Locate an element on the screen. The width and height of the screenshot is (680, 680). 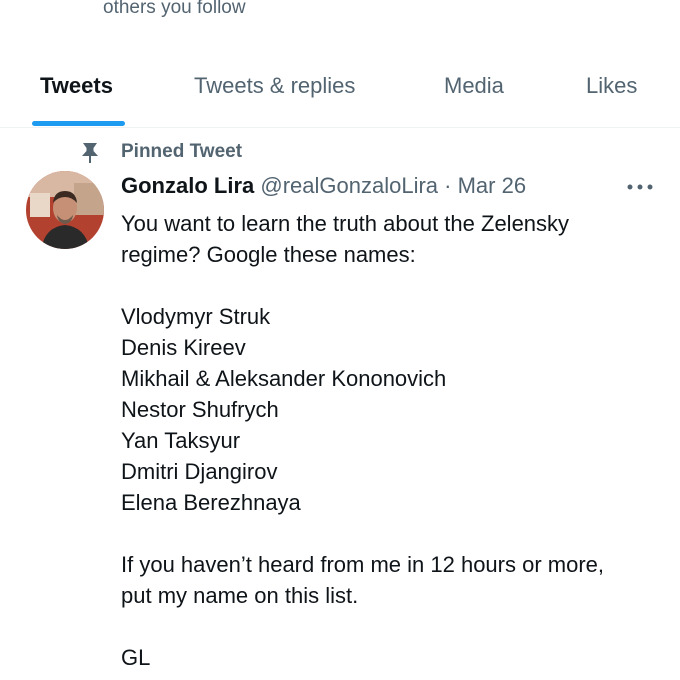
tweet-line: Dmitri Djangirov is located at coordinates (199, 471).